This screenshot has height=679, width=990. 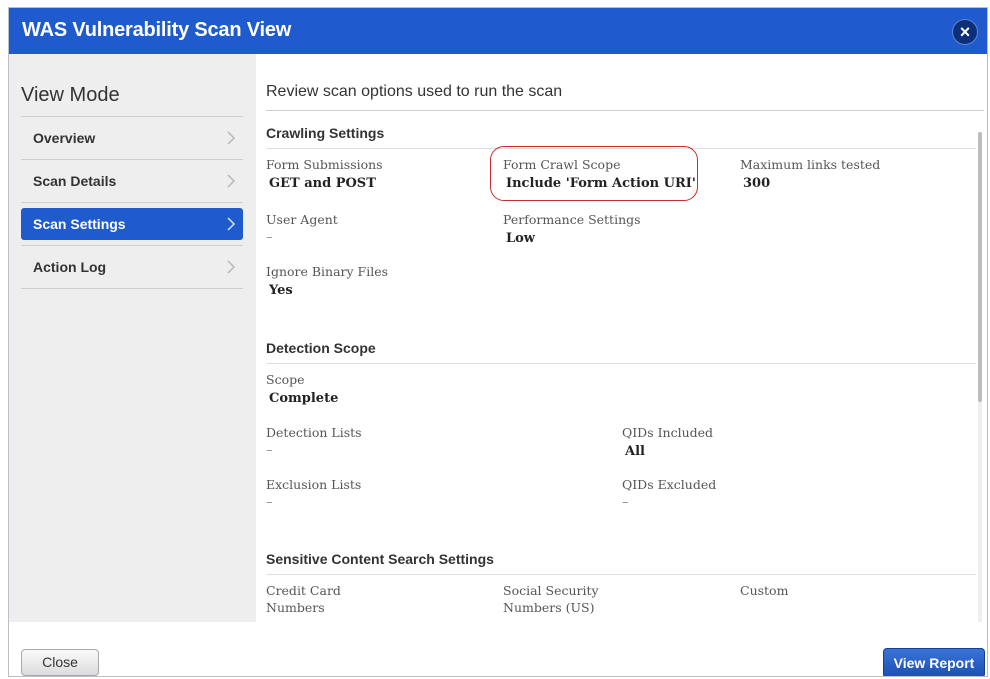 What do you see at coordinates (132, 267) in the screenshot?
I see `sidebar-item-action-log: Action Log` at bounding box center [132, 267].